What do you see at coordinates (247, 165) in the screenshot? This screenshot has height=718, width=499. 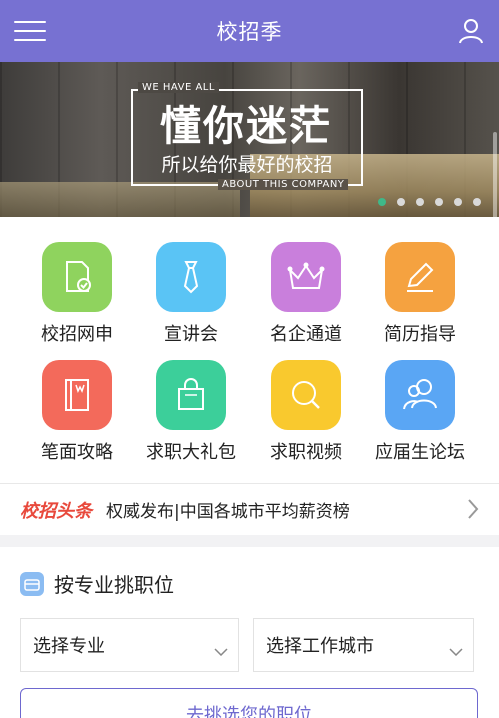 I see `banner-subline: 所以给你最好的校招` at bounding box center [247, 165].